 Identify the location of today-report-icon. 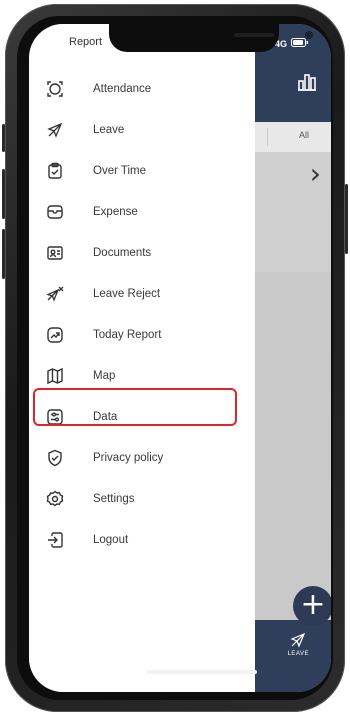
(55, 335).